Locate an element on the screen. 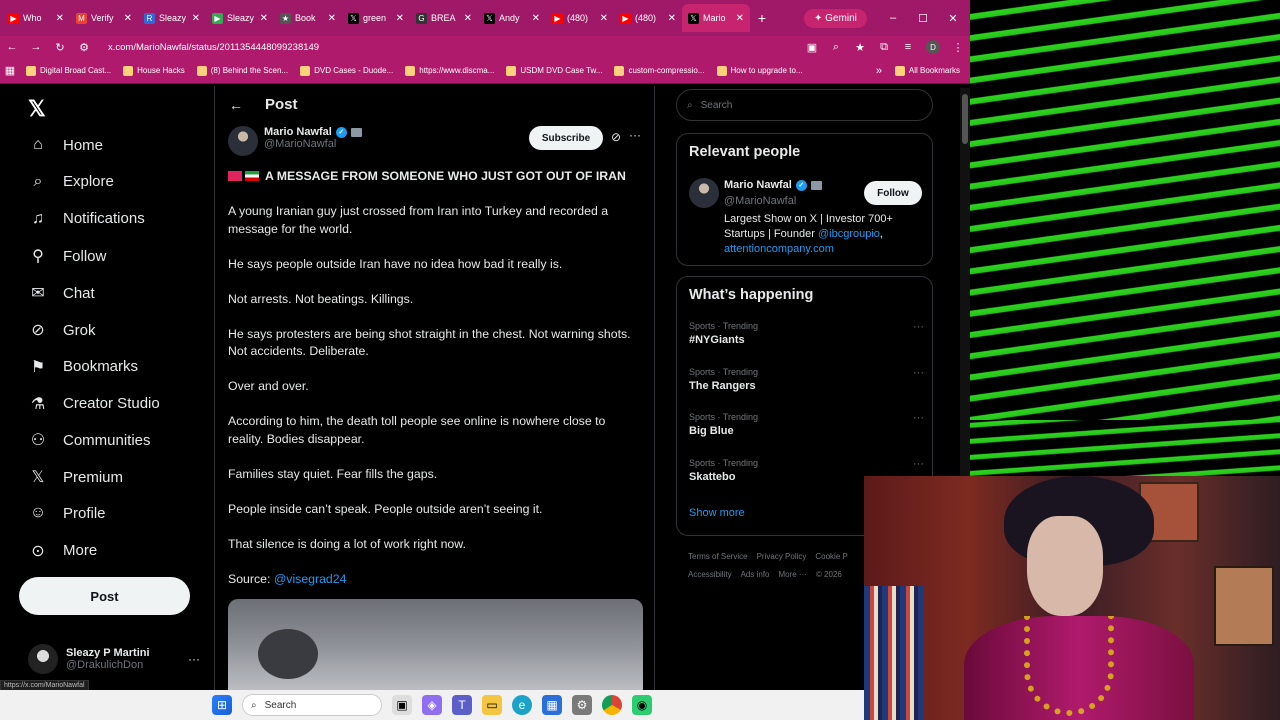 The width and height of the screenshot is (1280, 720). browser-tab: ▶ Who ✕ is located at coordinates (36, 18).